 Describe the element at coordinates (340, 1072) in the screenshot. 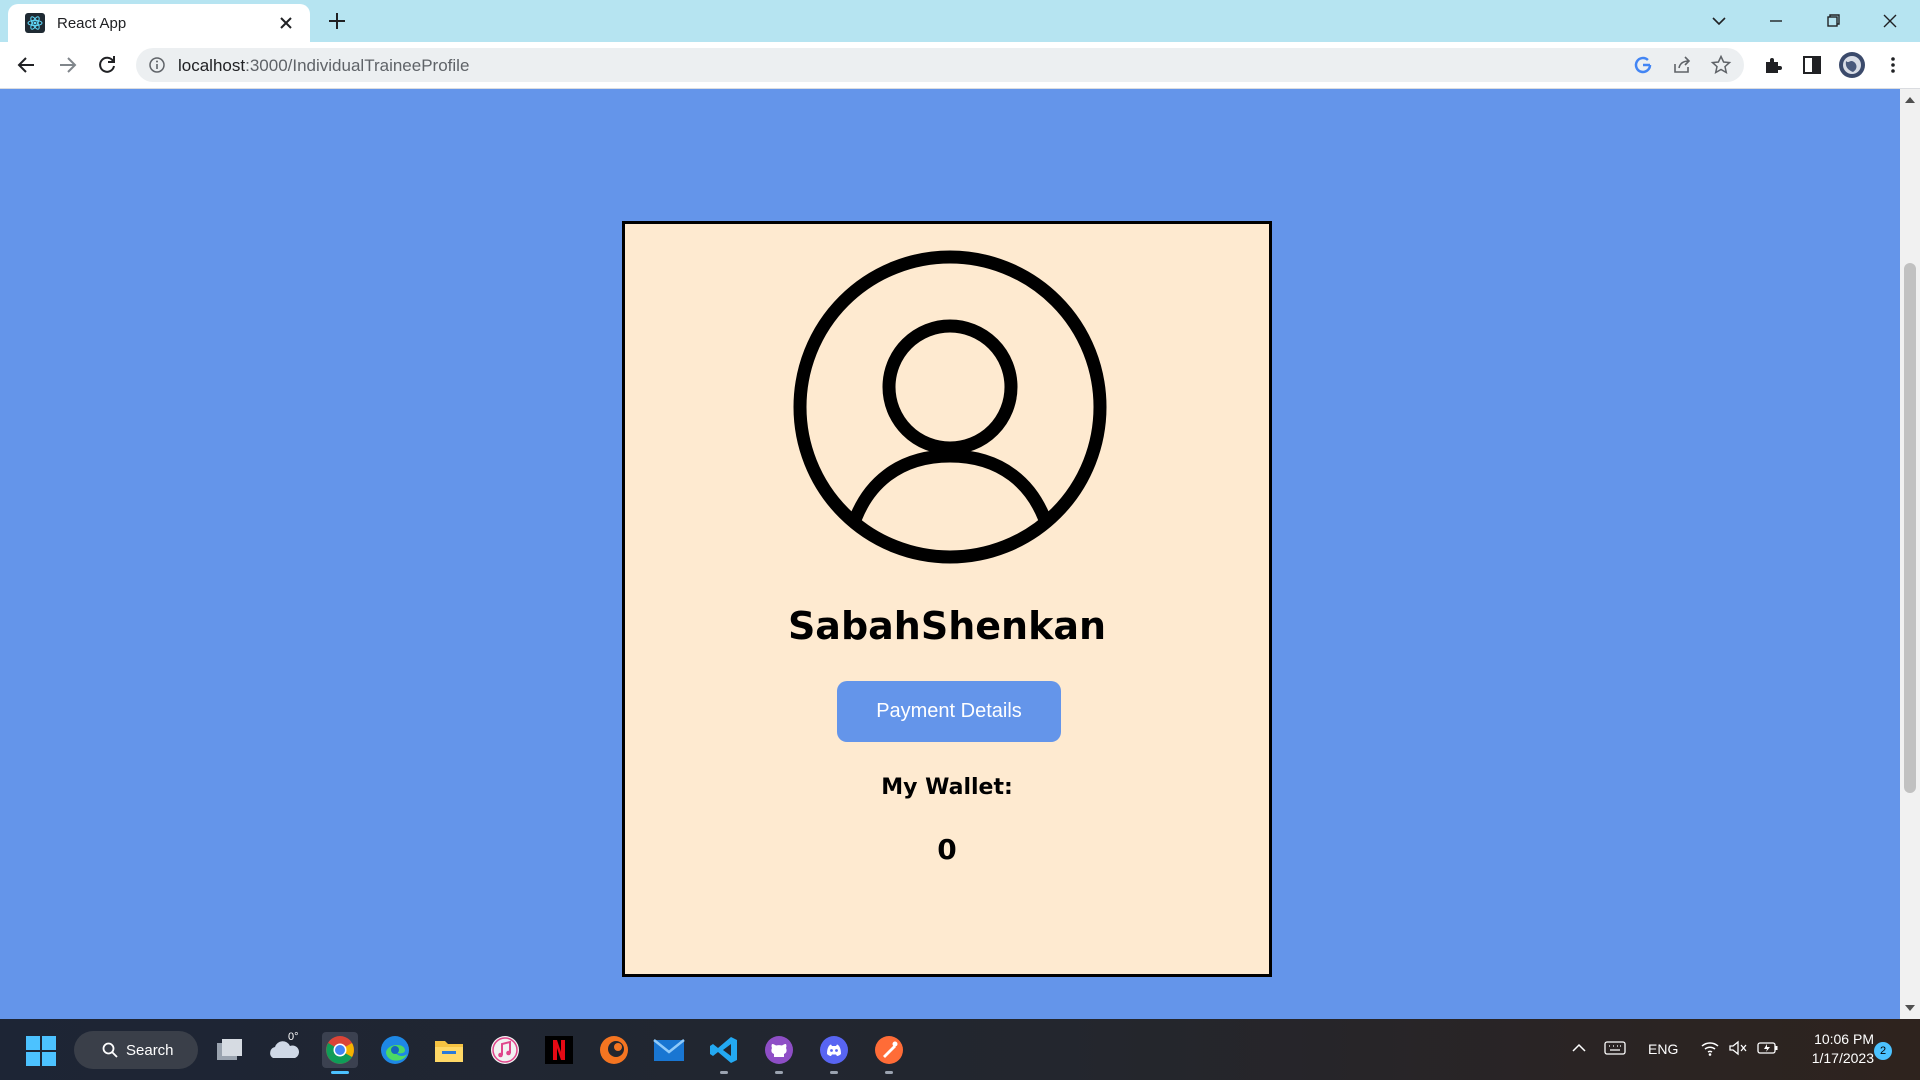

I see `chrome-active-indicator` at that location.